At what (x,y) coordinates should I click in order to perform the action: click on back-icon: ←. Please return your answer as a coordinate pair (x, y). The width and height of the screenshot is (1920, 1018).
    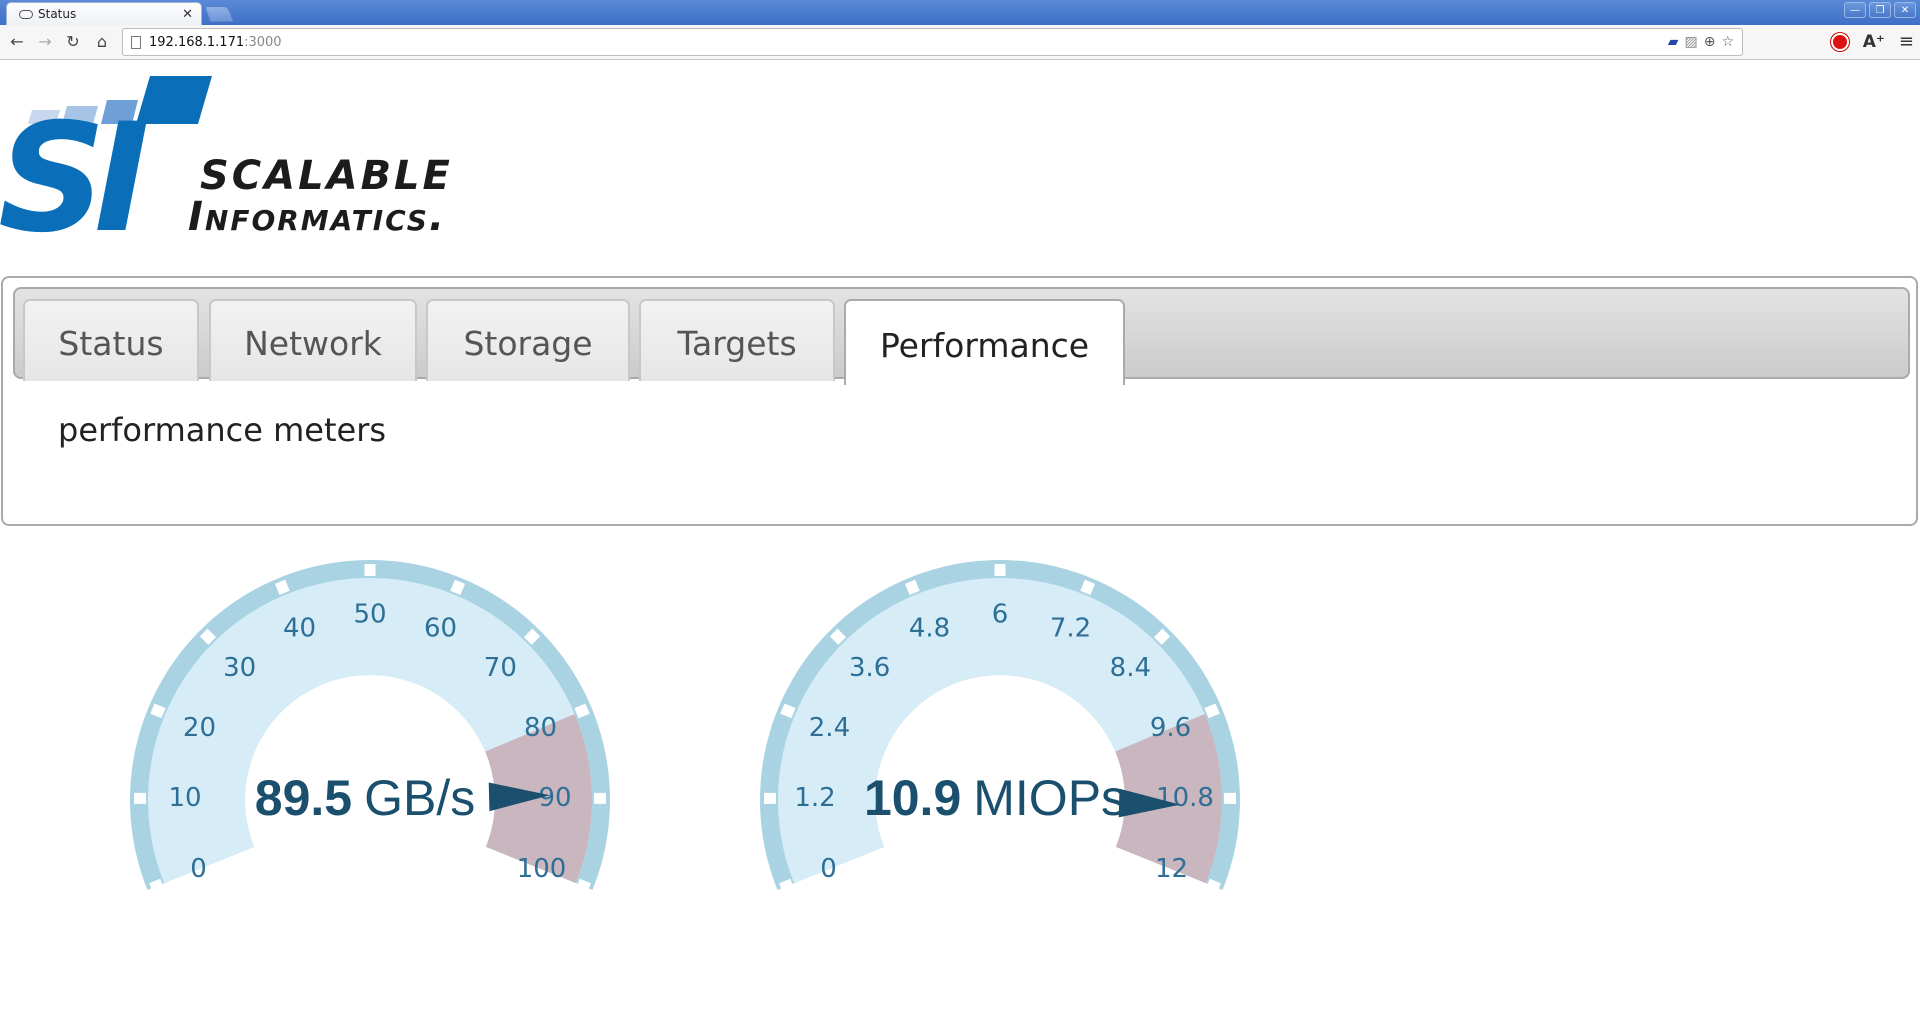
    Looking at the image, I should click on (17, 41).